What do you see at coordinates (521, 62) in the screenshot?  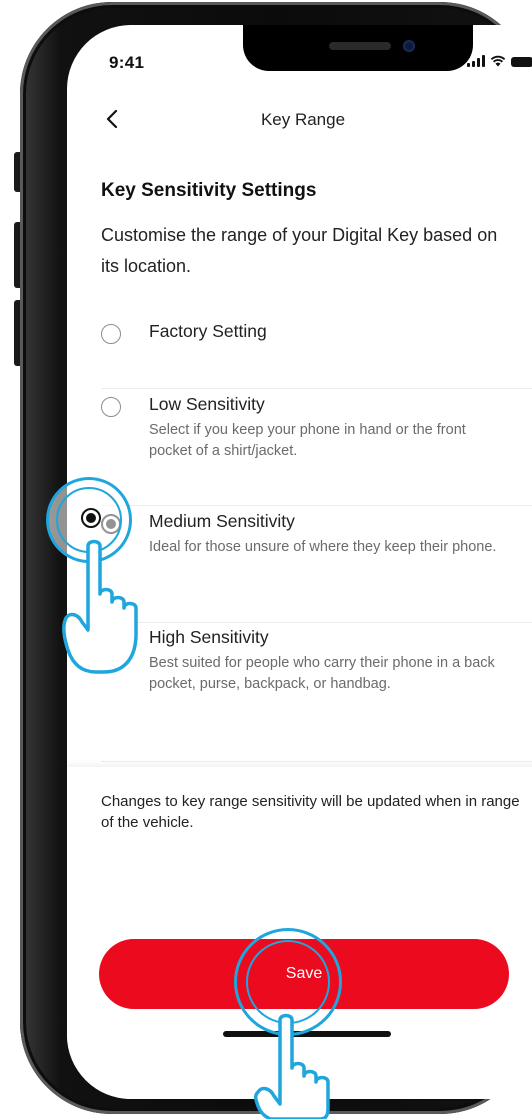 I see `battery-icon` at bounding box center [521, 62].